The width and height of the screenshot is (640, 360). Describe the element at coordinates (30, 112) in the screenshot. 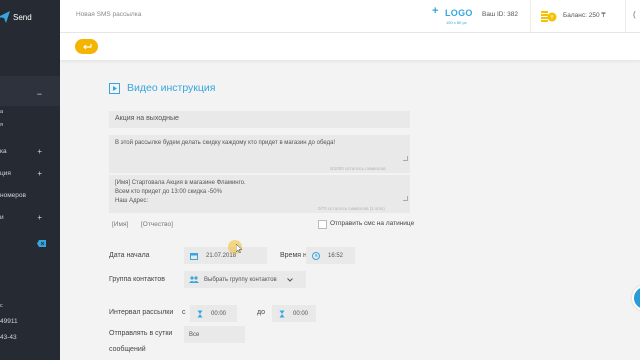

I see `sidebar-item-2: а` at that location.